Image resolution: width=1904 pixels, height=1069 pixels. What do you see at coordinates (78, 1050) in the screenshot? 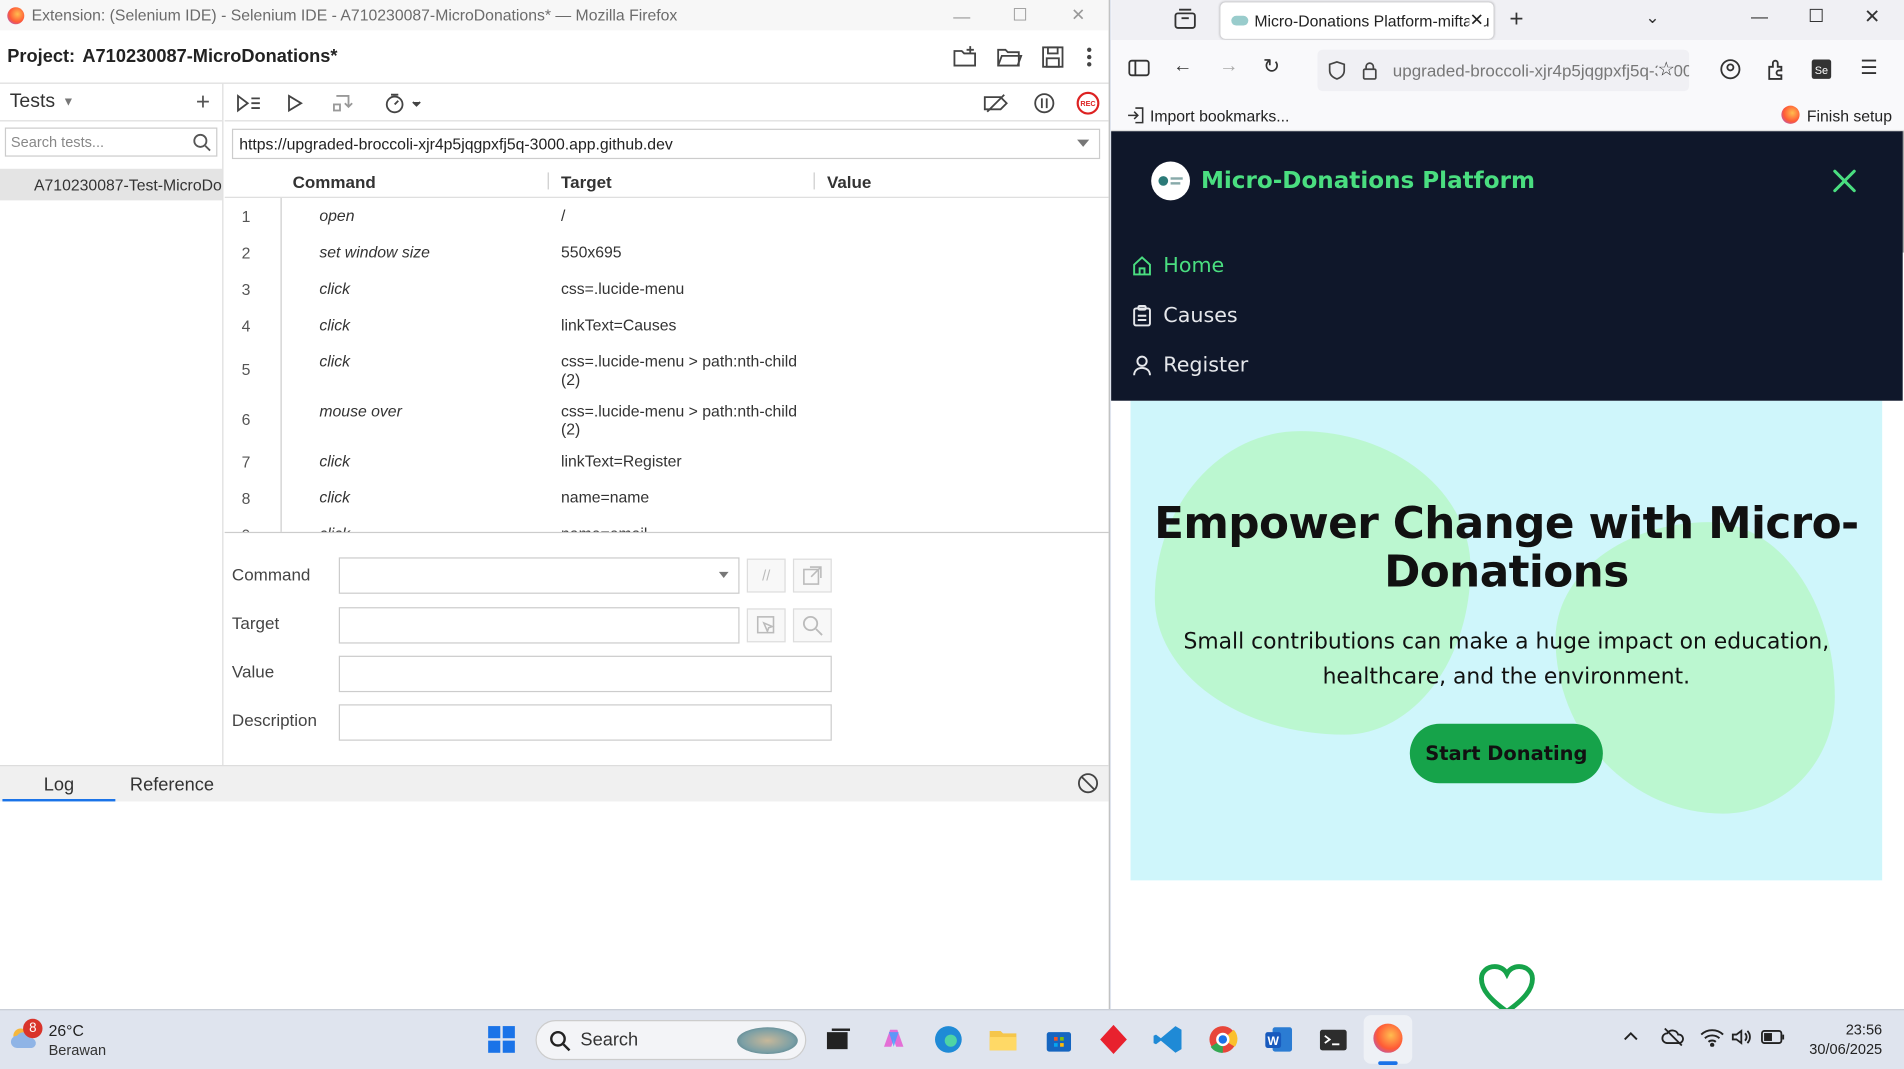
I see `weather-condition: Berawan` at bounding box center [78, 1050].